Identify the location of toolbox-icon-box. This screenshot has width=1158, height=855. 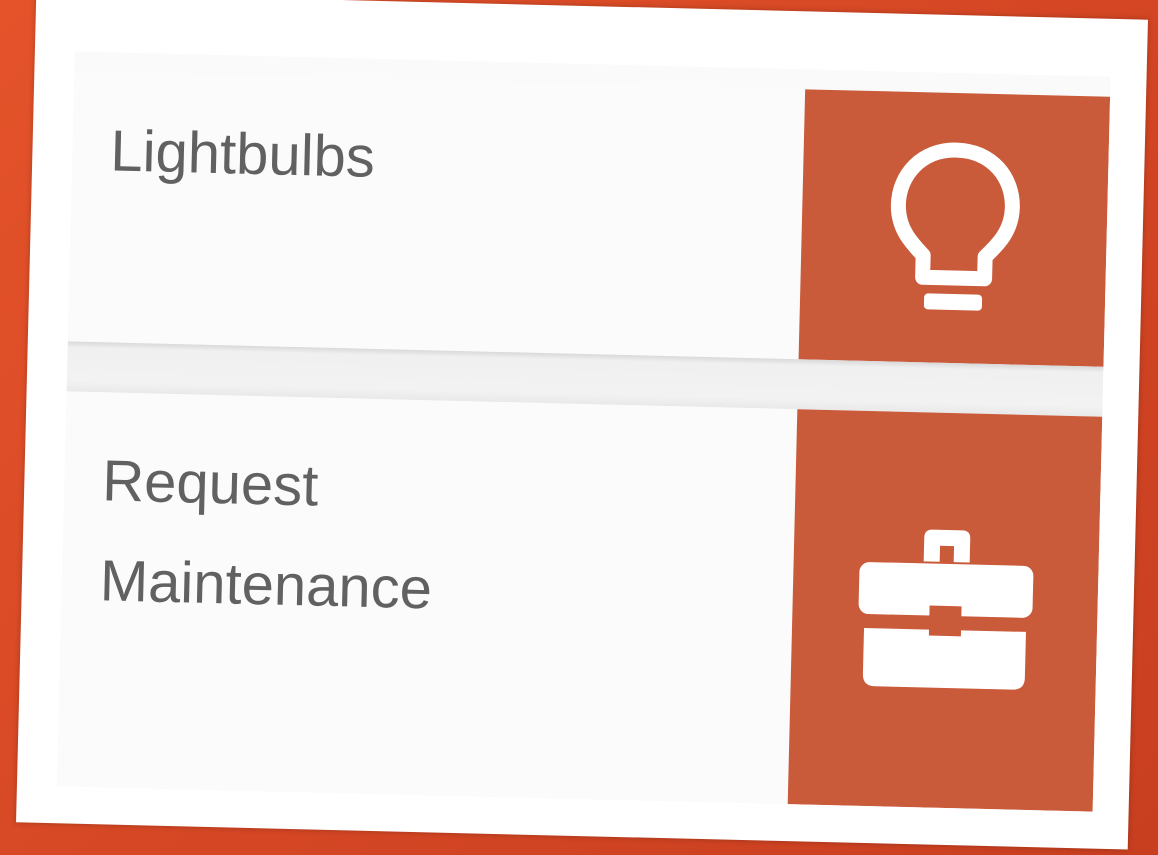
(945, 610).